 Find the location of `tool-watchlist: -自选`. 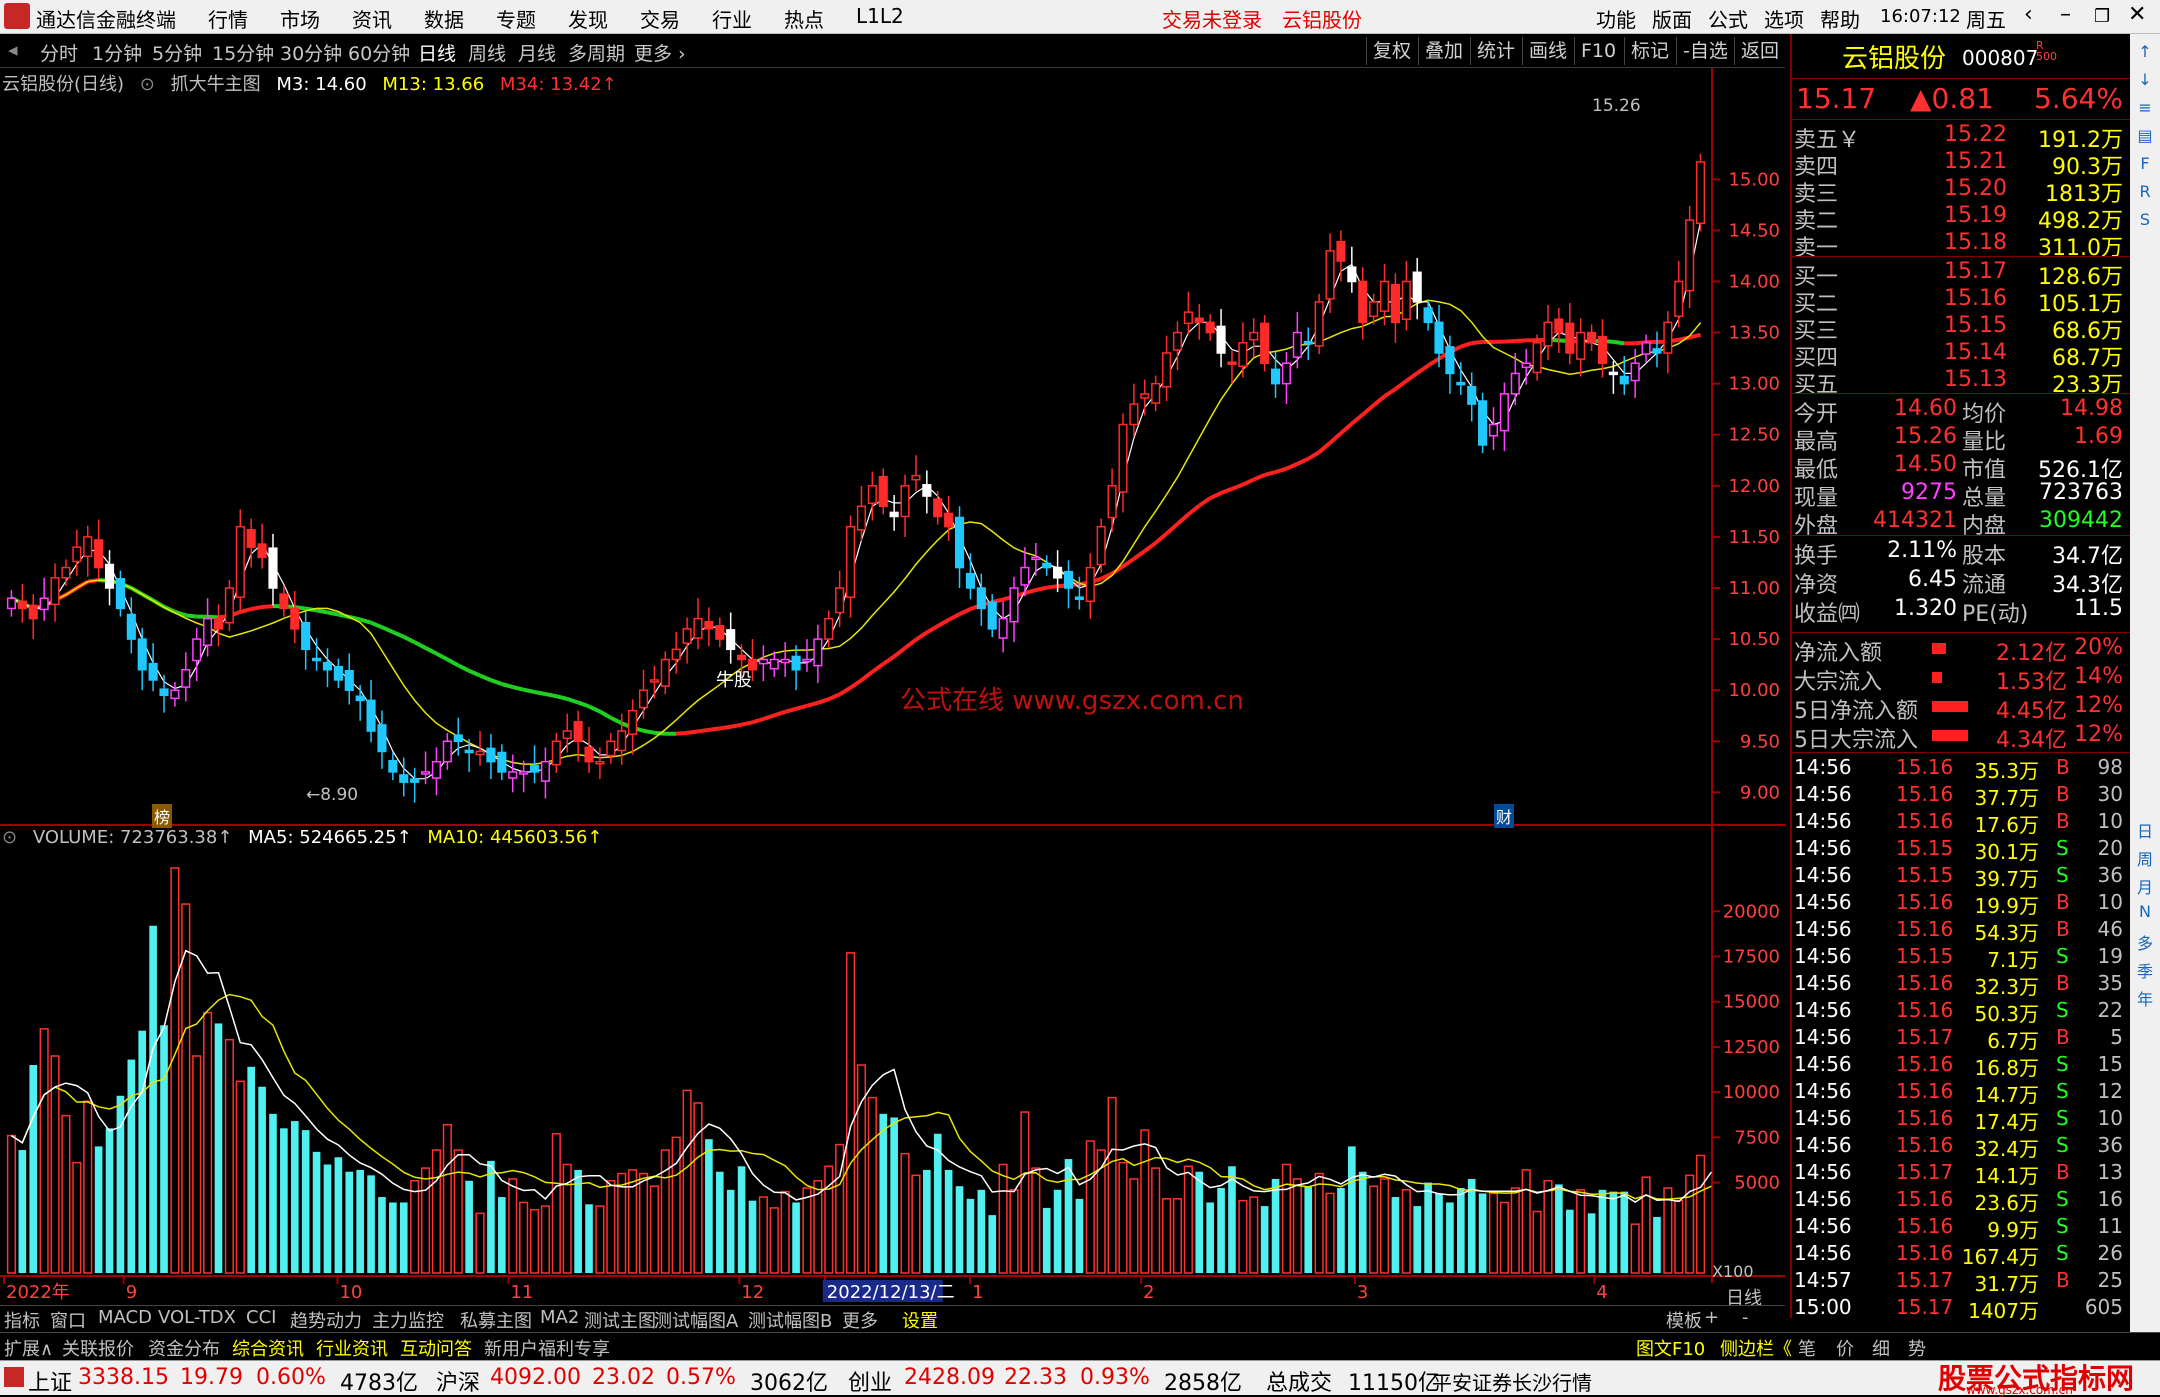

tool-watchlist: -自选 is located at coordinates (1705, 51).